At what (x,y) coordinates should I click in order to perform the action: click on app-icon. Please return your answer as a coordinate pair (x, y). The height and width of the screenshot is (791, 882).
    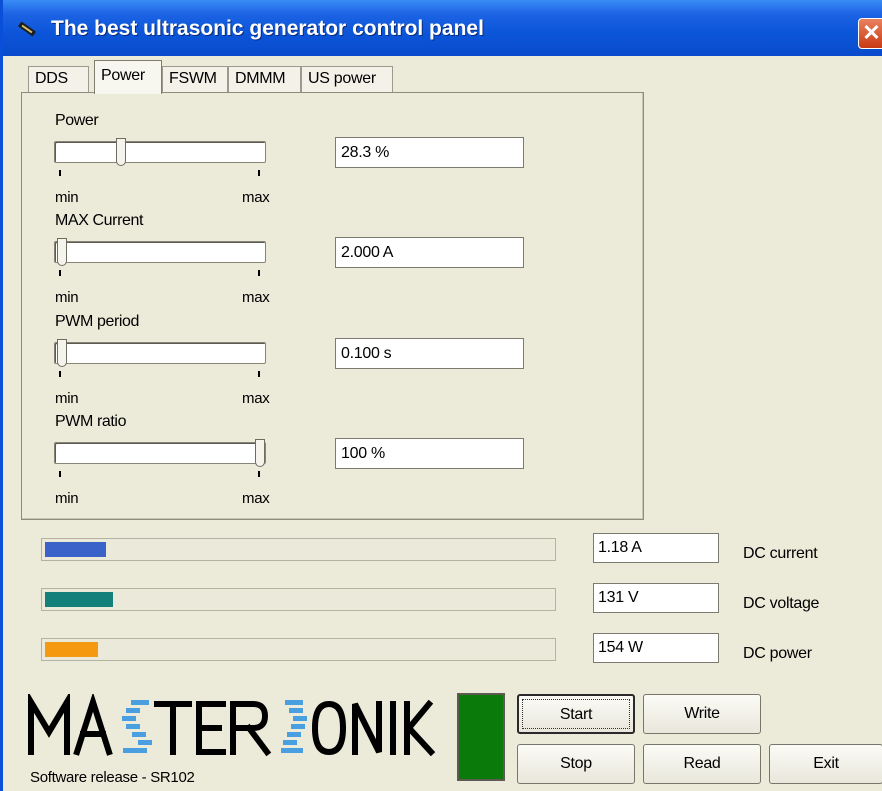
    Looking at the image, I should click on (27, 29).